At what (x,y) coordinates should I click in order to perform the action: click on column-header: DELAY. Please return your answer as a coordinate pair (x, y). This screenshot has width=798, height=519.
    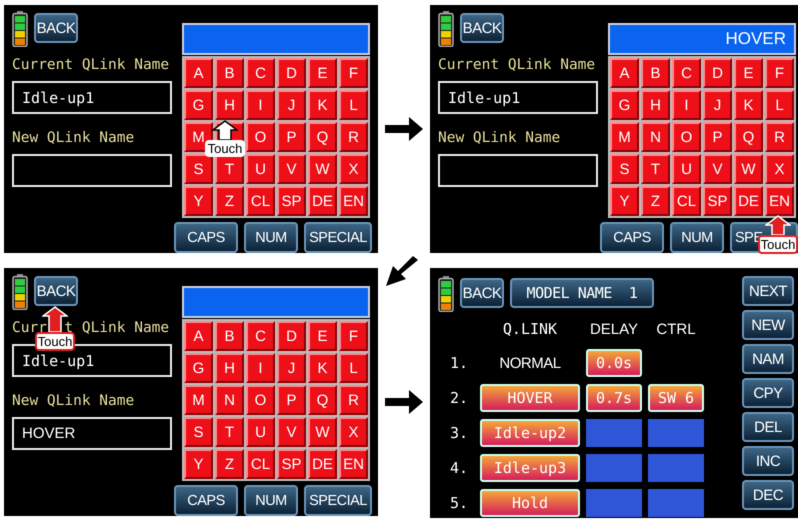
    Looking at the image, I should click on (614, 330).